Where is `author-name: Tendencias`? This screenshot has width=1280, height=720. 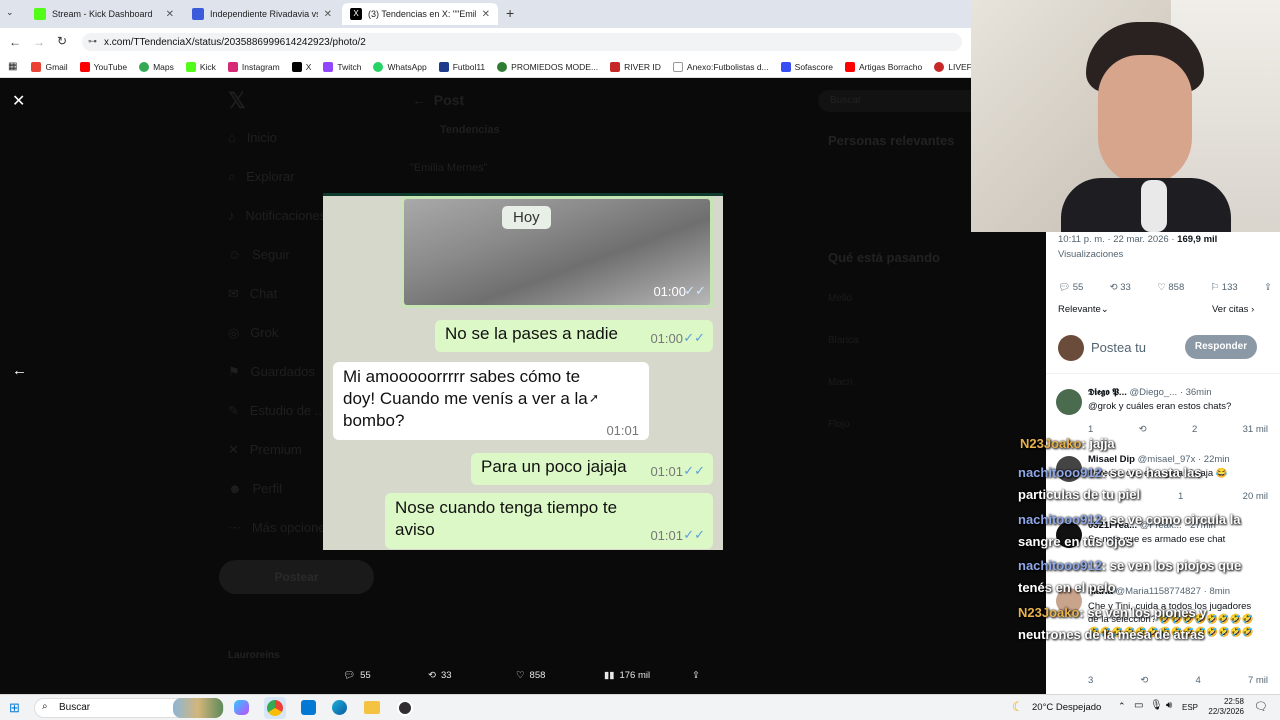 author-name: Tendencias is located at coordinates (470, 130).